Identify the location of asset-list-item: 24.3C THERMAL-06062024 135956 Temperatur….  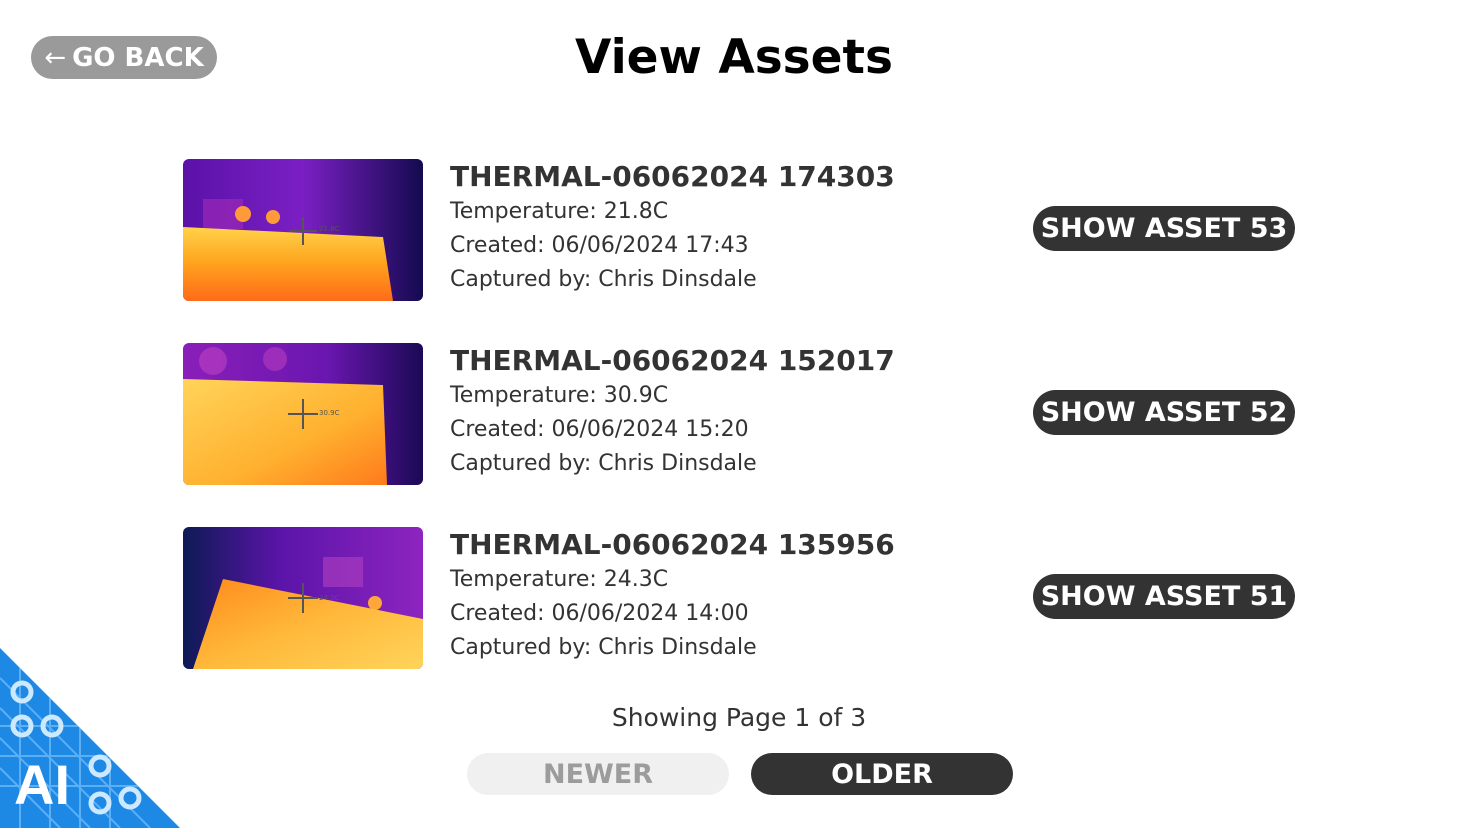
(739, 598).